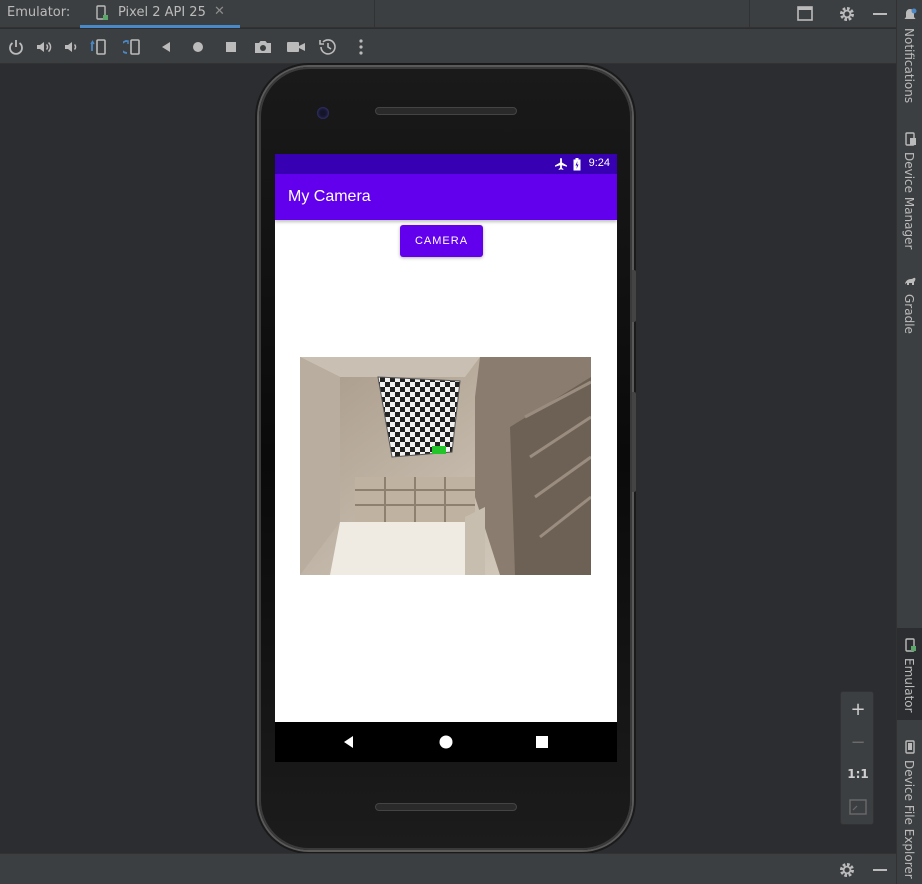 The width and height of the screenshot is (922, 884). I want to click on sidebar-tab-device-file-explorer: Device File Explorer, so click(909, 810).